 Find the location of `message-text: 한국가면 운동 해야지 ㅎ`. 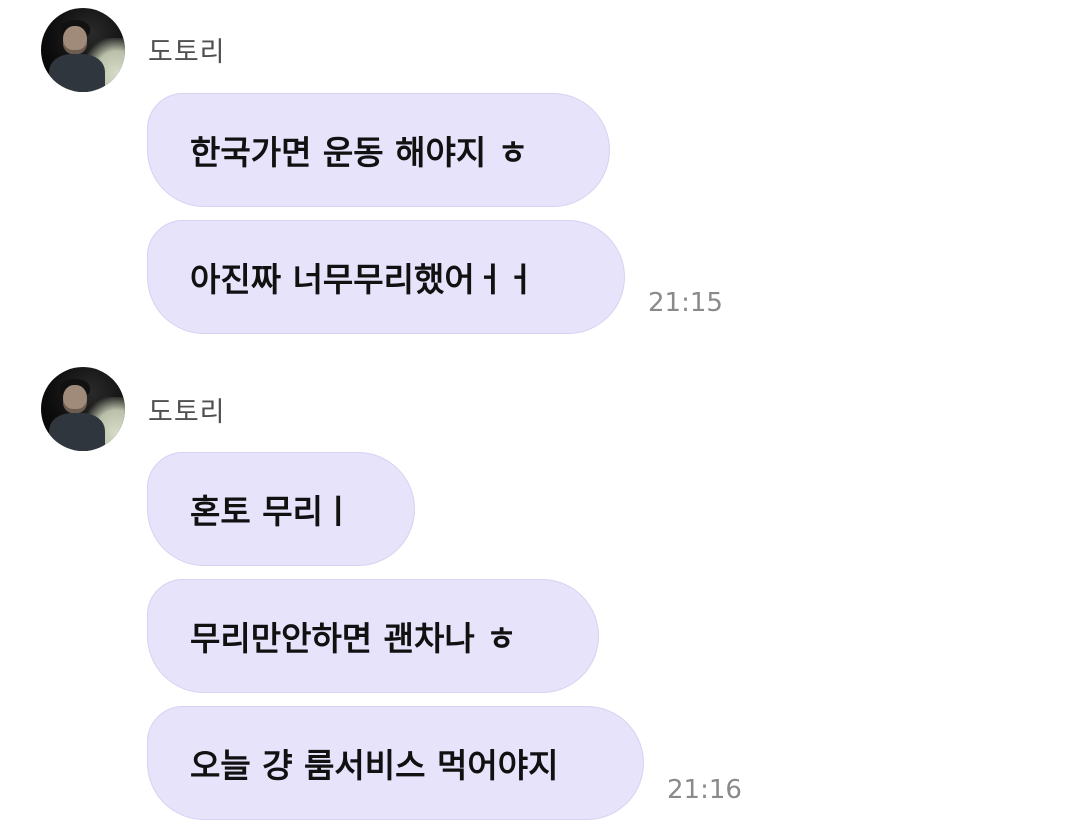

message-text: 한국가면 운동 해야지 ㅎ is located at coordinates (359, 152).